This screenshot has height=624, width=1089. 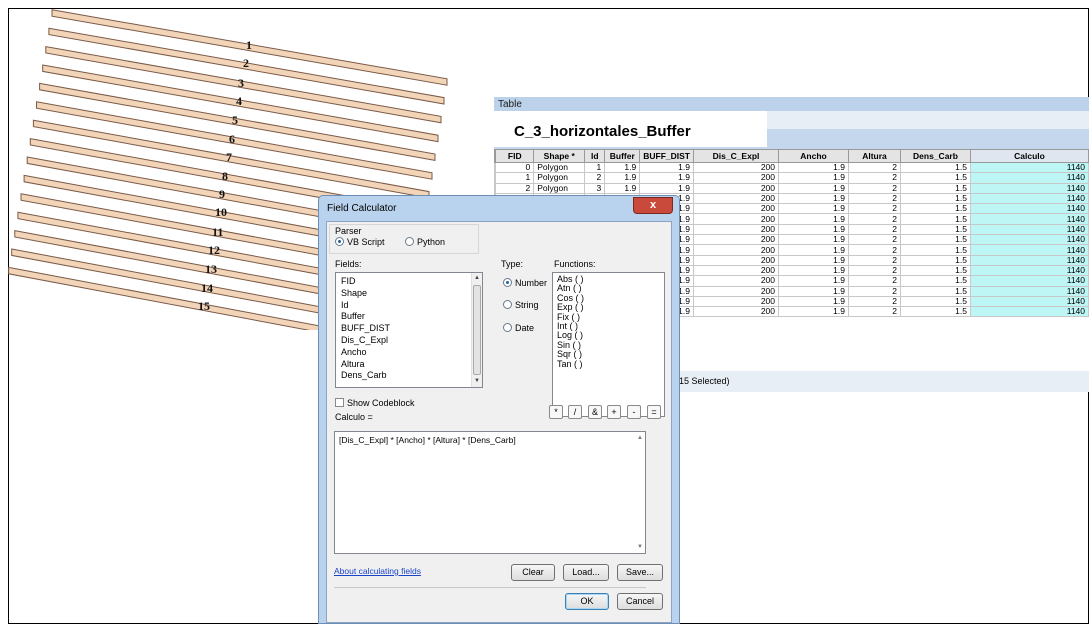 I want to click on close-button: x, so click(x=653, y=205).